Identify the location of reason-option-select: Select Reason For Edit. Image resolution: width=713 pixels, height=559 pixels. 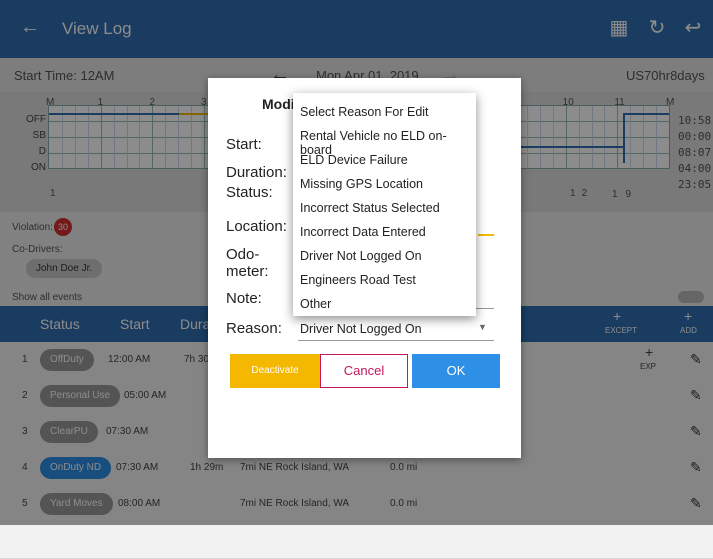
(388, 112).